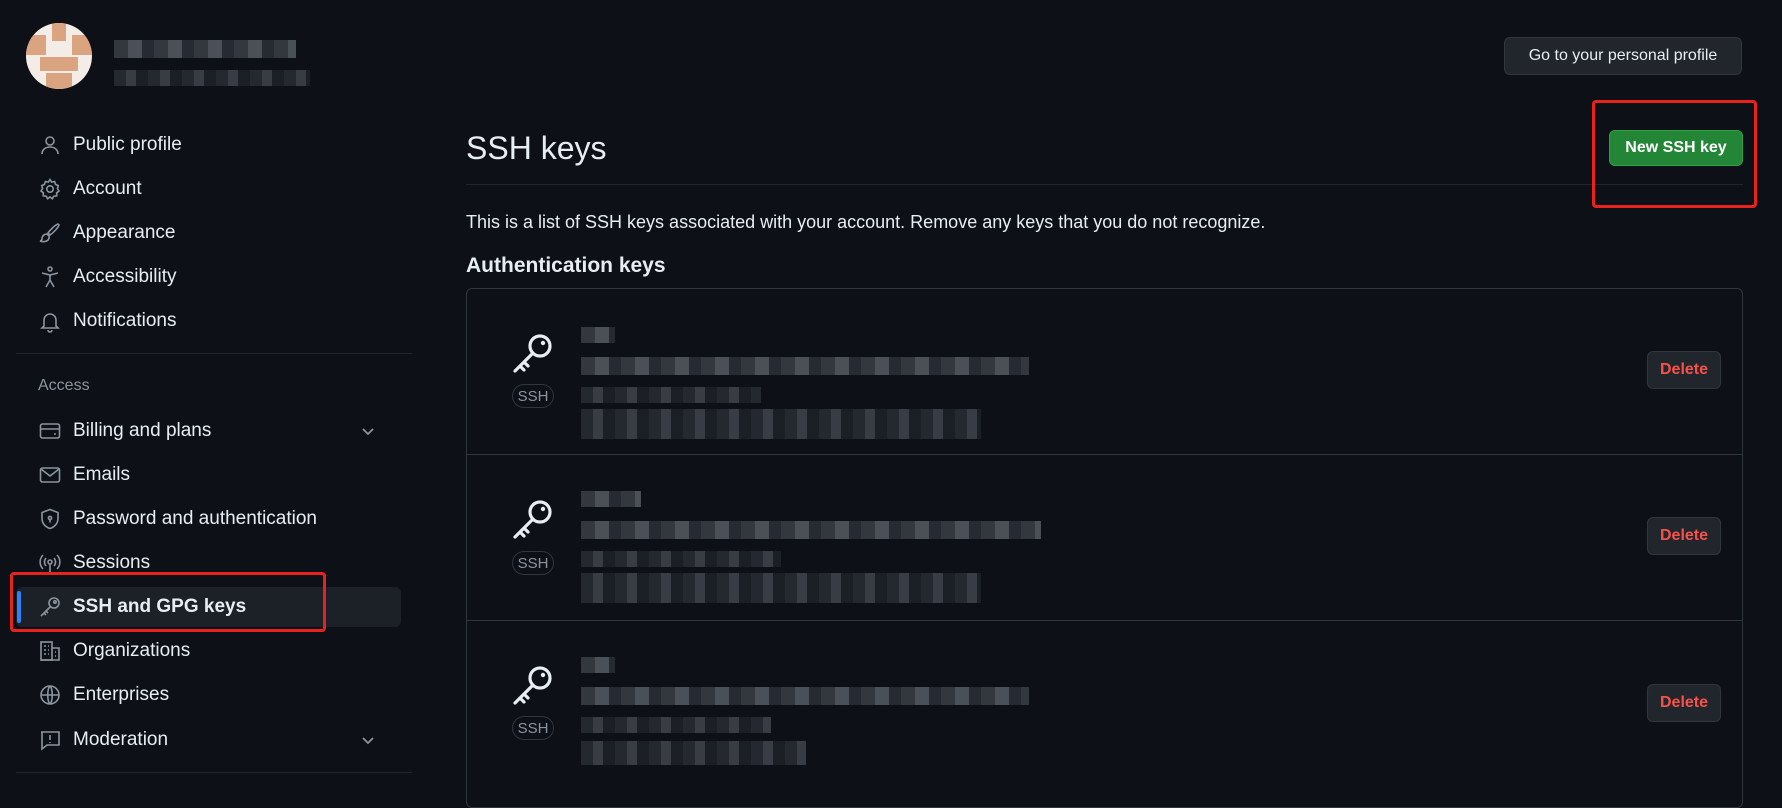 The width and height of the screenshot is (1782, 808). What do you see at coordinates (142, 430) in the screenshot?
I see `sidebar-item-label: Billing and plans` at bounding box center [142, 430].